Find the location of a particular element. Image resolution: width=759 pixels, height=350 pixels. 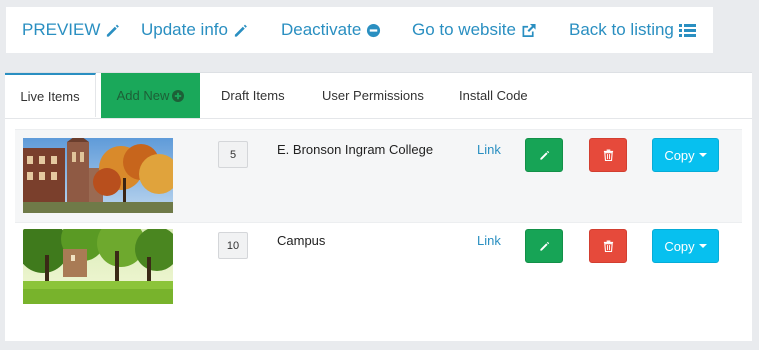

tab-install-code: Install Code is located at coordinates (493, 95).